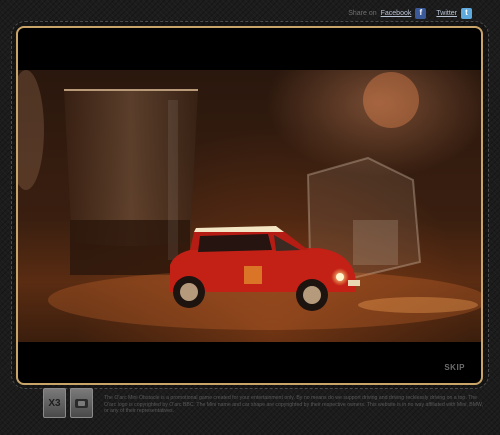 The height and width of the screenshot is (435, 500). What do you see at coordinates (446, 13) in the screenshot?
I see `twitter-link: Twitter` at bounding box center [446, 13].